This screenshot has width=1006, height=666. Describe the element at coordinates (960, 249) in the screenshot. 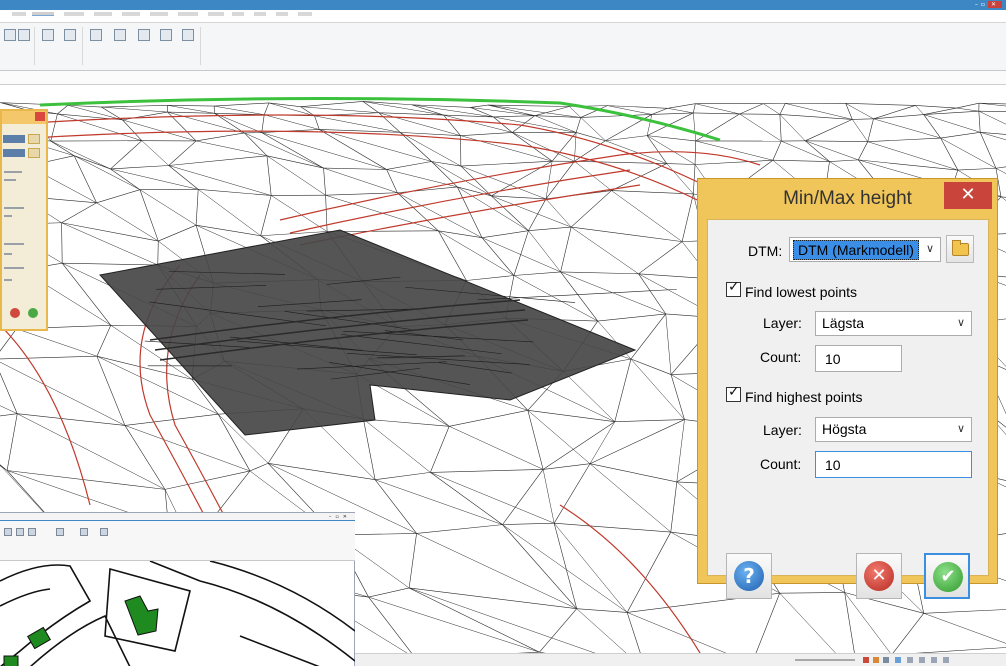

I see `browse-dtm-button` at that location.